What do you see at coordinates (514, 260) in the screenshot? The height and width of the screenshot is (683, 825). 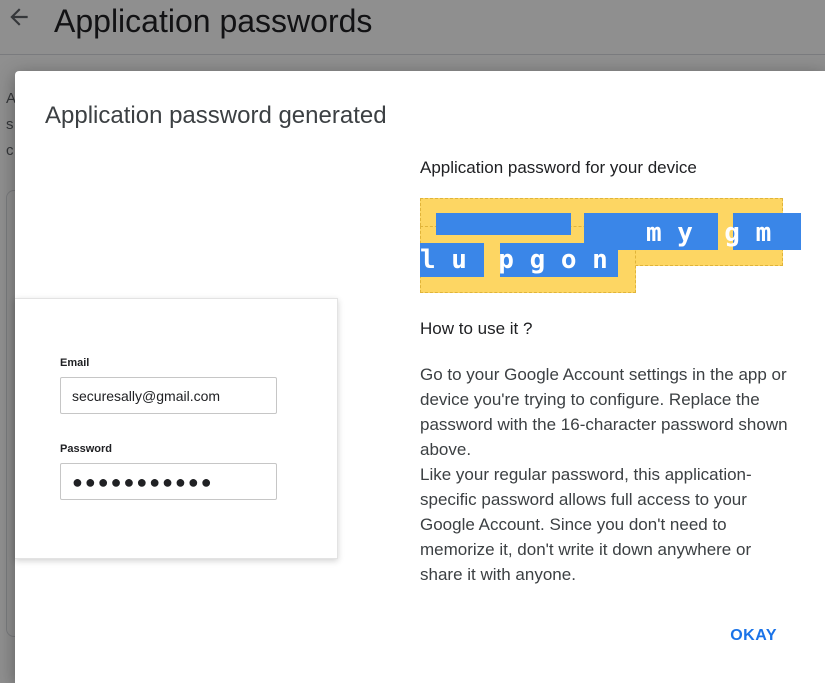 I see `password-line2: l u p g o n` at bounding box center [514, 260].